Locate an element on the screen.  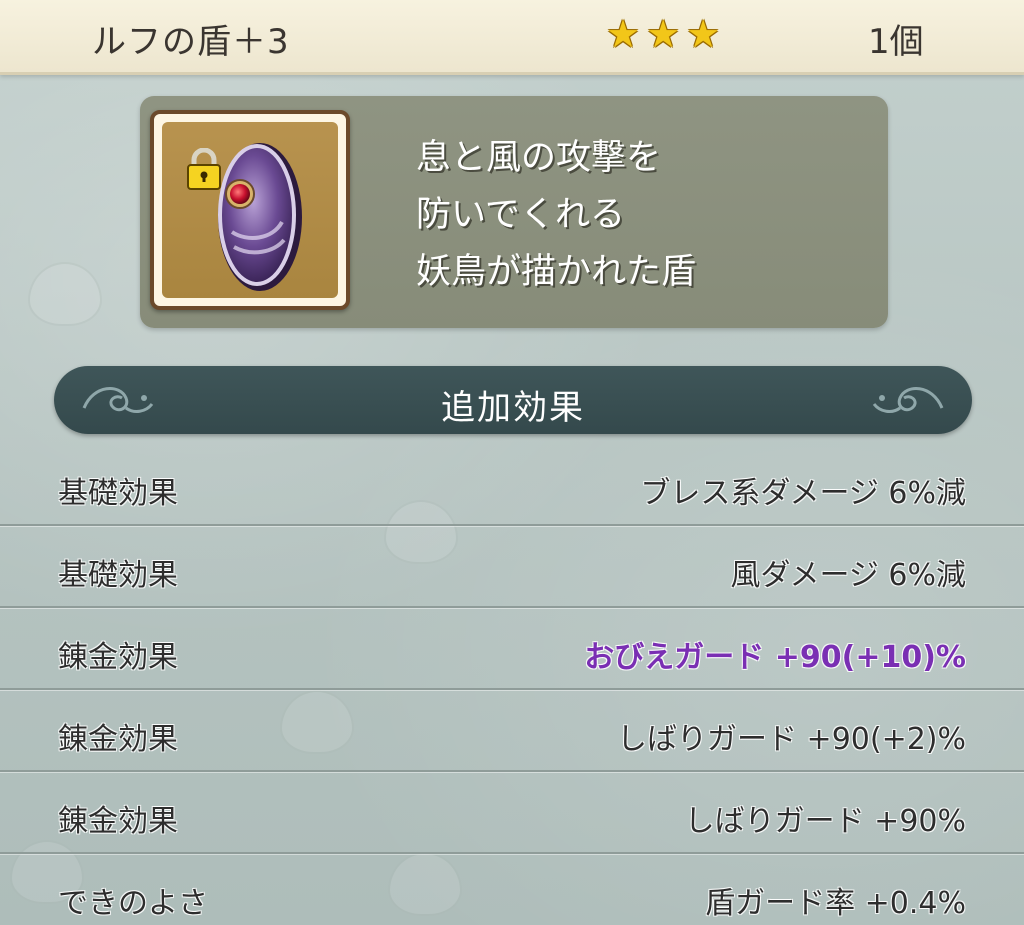
effect-value: しばりガード +90(+2)% is located at coordinates (791, 739).